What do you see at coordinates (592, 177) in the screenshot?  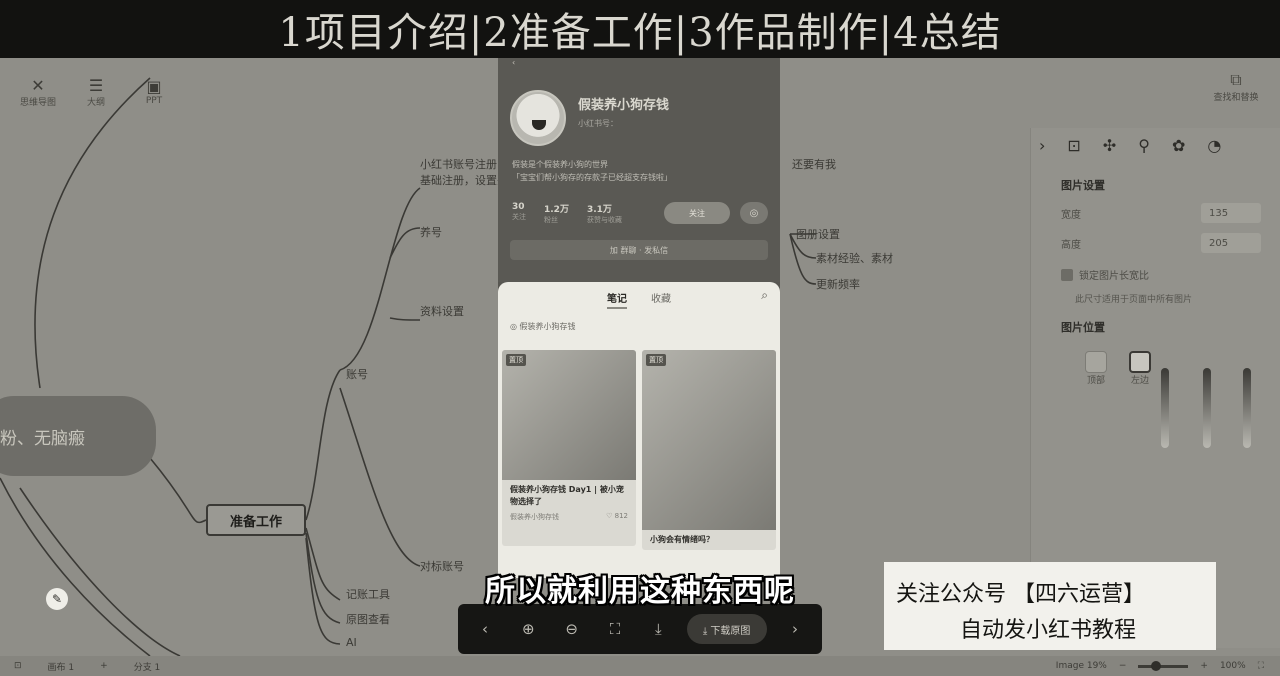 I see `bio-line-2: 「宝宝们帮小狗存的存款子已经超支存钱啦」` at bounding box center [592, 177].